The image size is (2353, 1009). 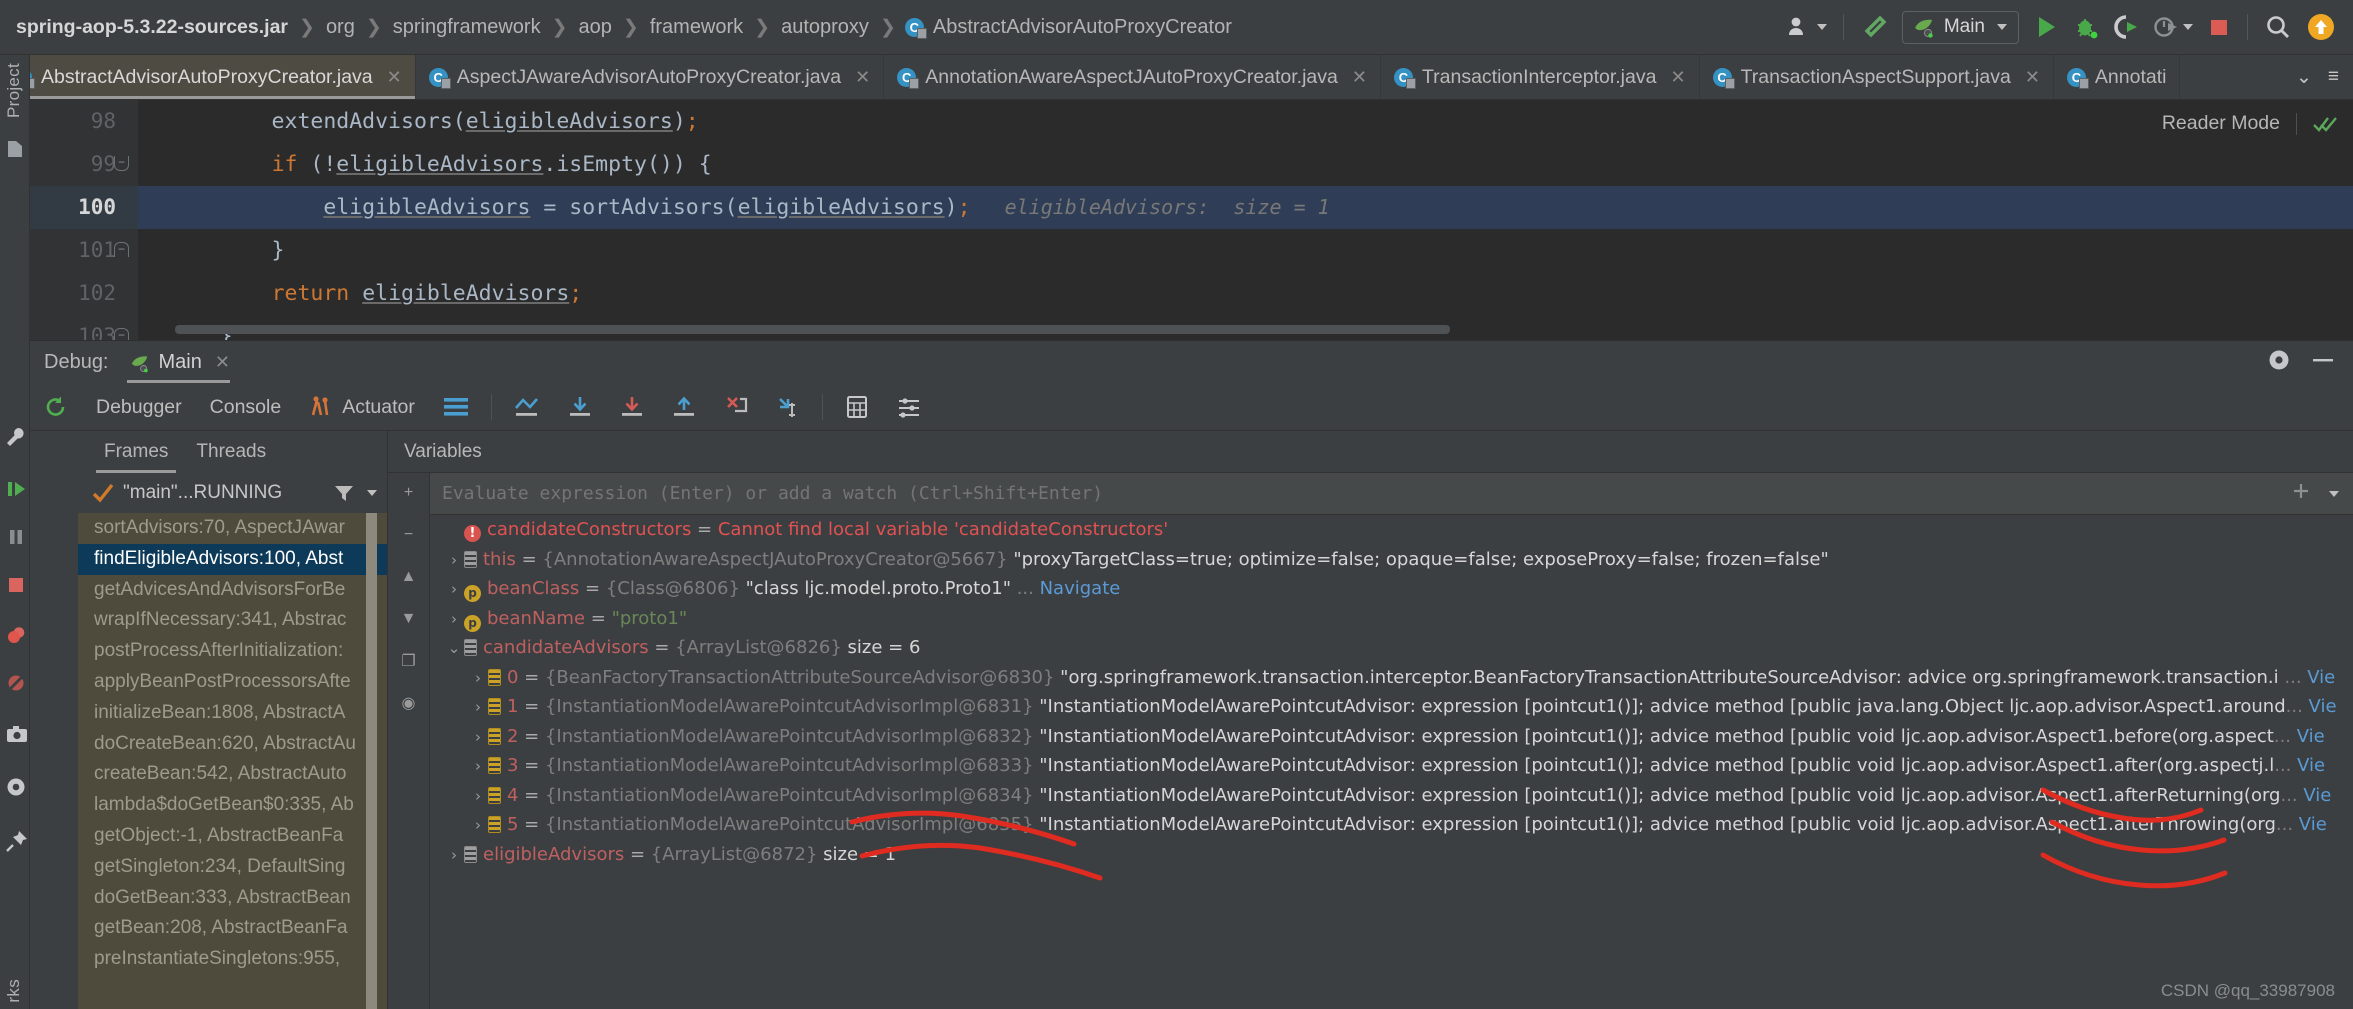 I want to click on inspections-ok-icon, so click(x=2325, y=124).